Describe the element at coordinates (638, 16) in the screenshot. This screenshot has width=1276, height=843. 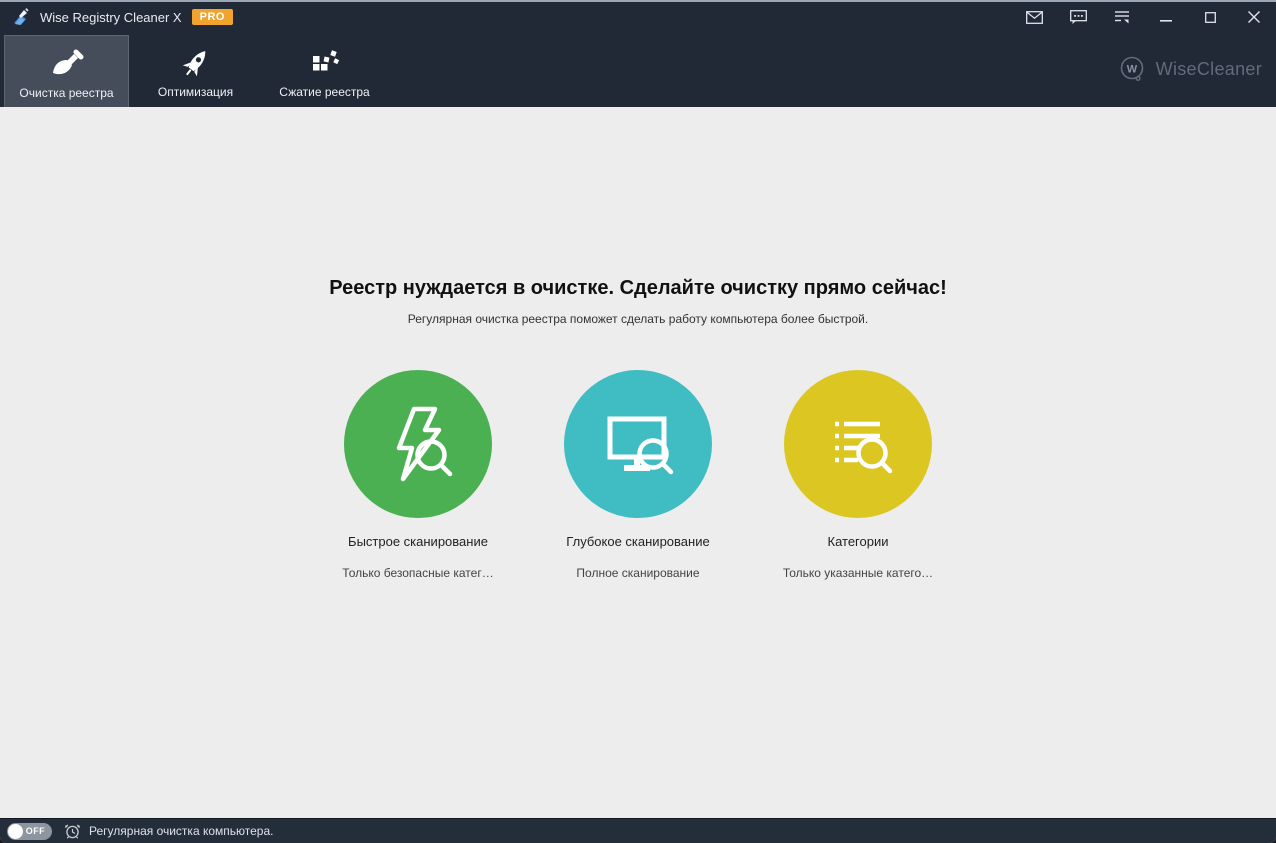
I see `title-bar: Wise Registry Cleaner X PRO` at that location.